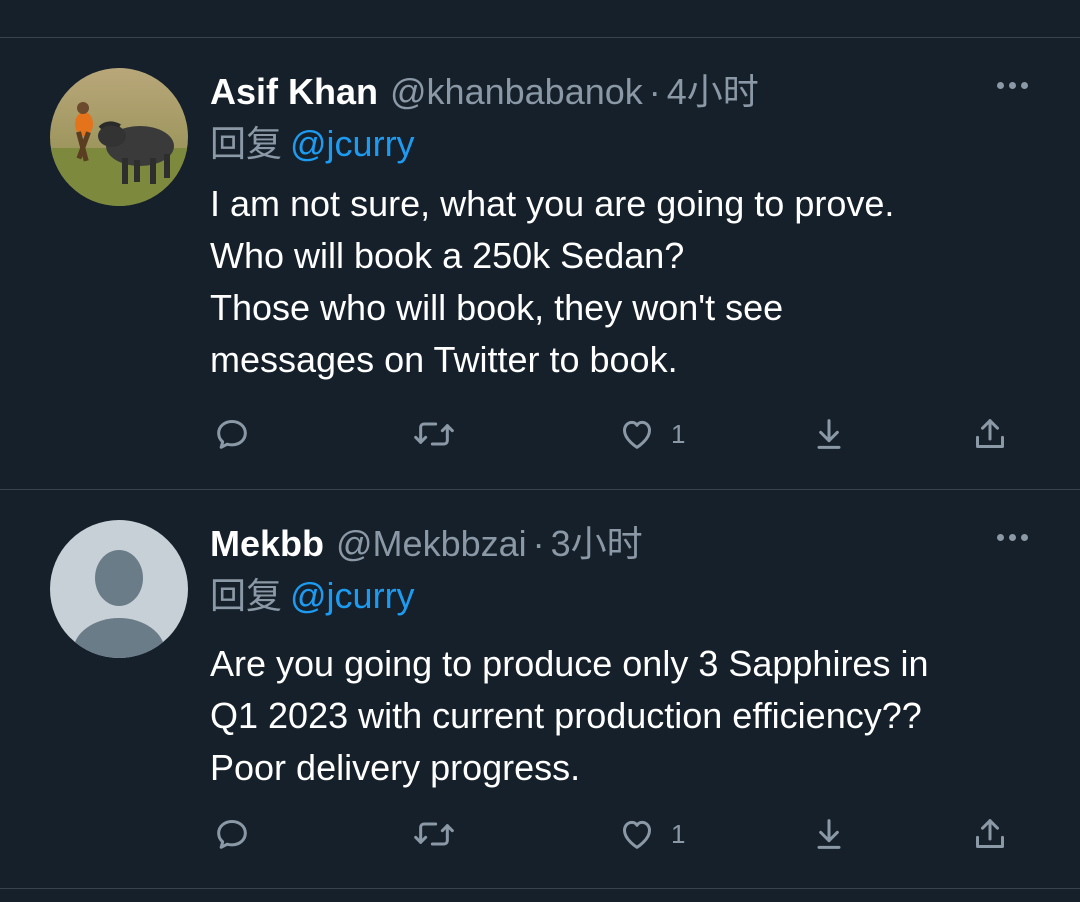 Image resolution: width=1080 pixels, height=902 pixels. I want to click on author-name: Mekbb, so click(267, 544).